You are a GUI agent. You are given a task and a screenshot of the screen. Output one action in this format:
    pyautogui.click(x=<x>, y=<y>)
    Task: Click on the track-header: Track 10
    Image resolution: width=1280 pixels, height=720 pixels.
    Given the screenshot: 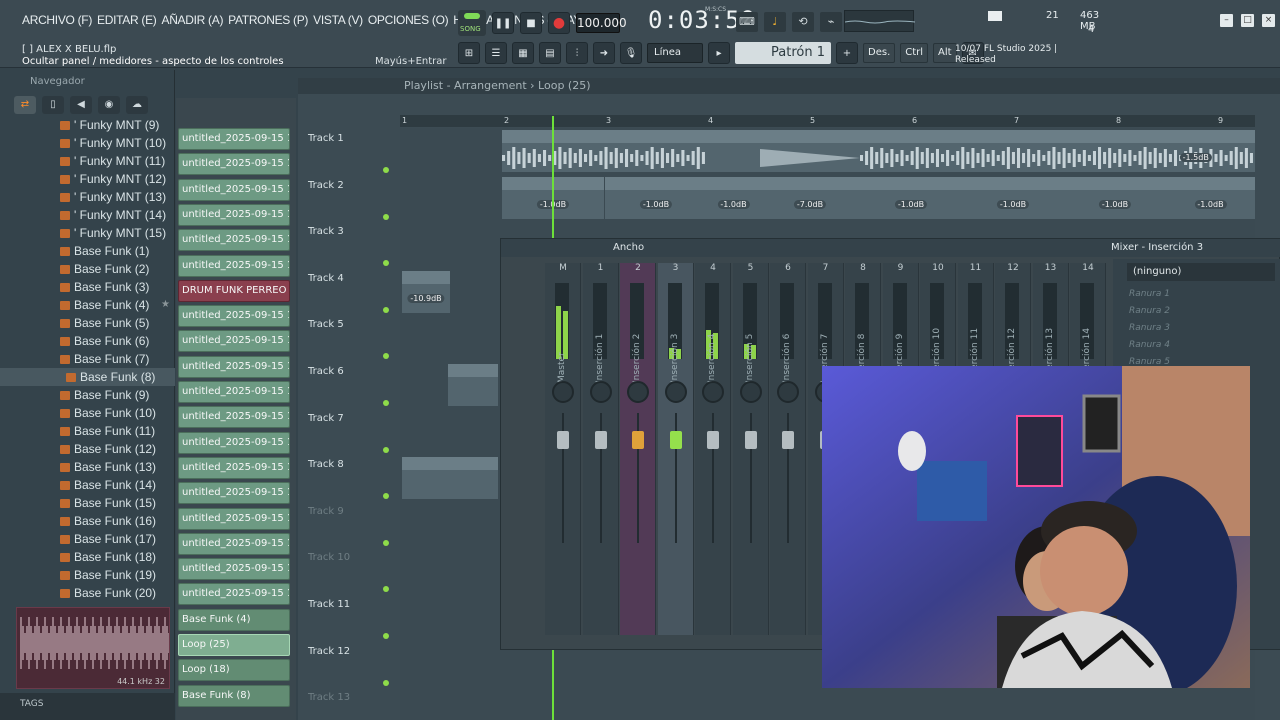 What is the action you would take?
    pyautogui.click(x=351, y=574)
    